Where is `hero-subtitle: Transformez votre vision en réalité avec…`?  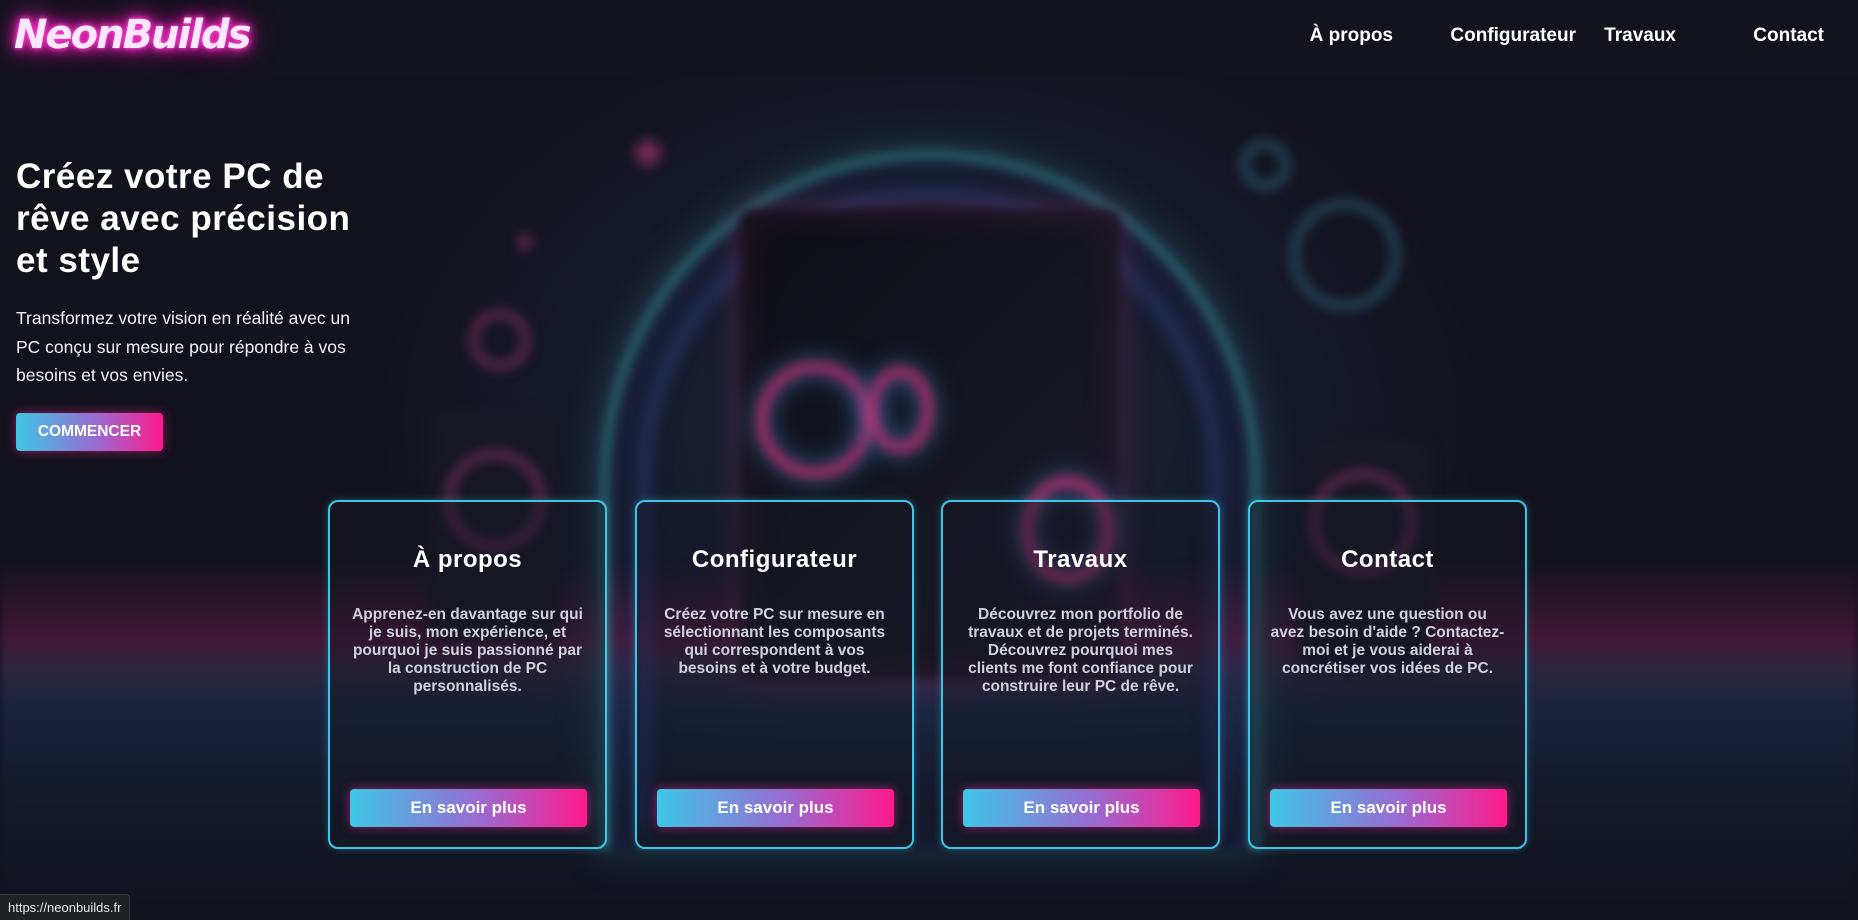
hero-subtitle: Transformez votre vision en réalité avec… is located at coordinates (183, 346).